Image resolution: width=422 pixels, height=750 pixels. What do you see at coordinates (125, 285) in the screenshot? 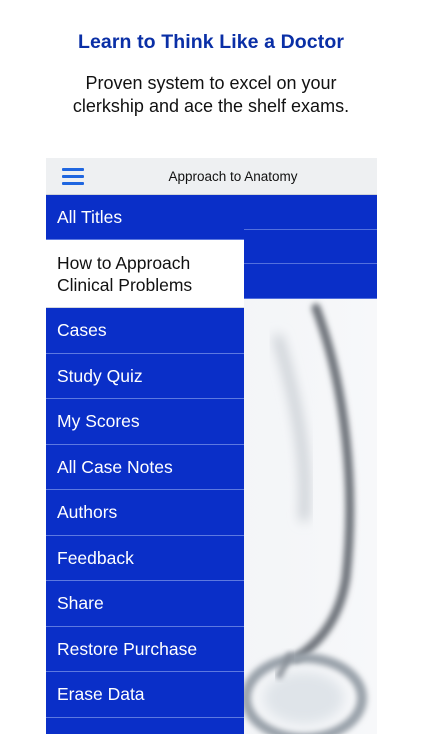
I see `menu-item-label-line-2: Clinical Problems` at bounding box center [125, 285].